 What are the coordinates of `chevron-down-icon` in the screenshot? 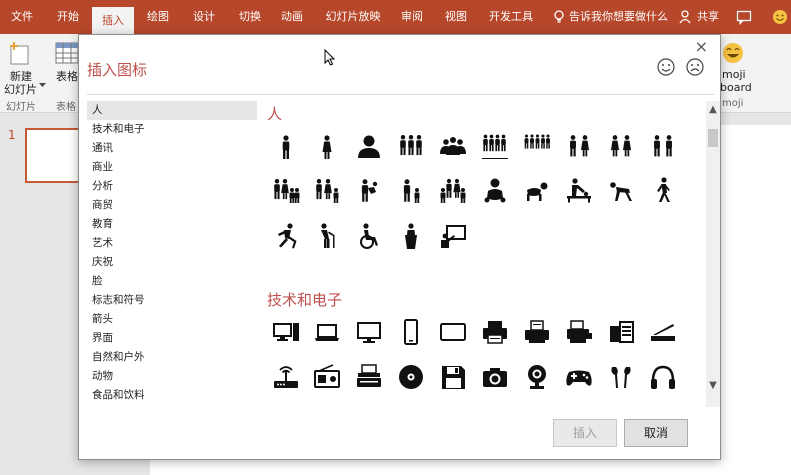 It's located at (42, 85).